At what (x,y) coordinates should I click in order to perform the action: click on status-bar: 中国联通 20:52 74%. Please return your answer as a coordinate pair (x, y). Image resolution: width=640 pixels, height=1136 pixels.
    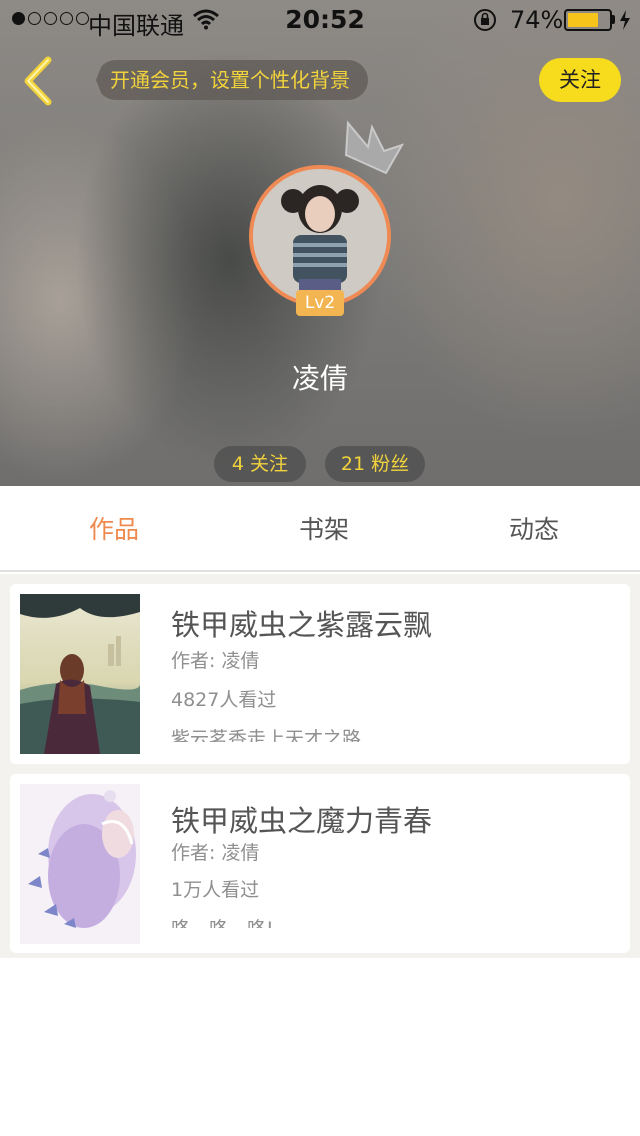
    Looking at the image, I should click on (320, 20).